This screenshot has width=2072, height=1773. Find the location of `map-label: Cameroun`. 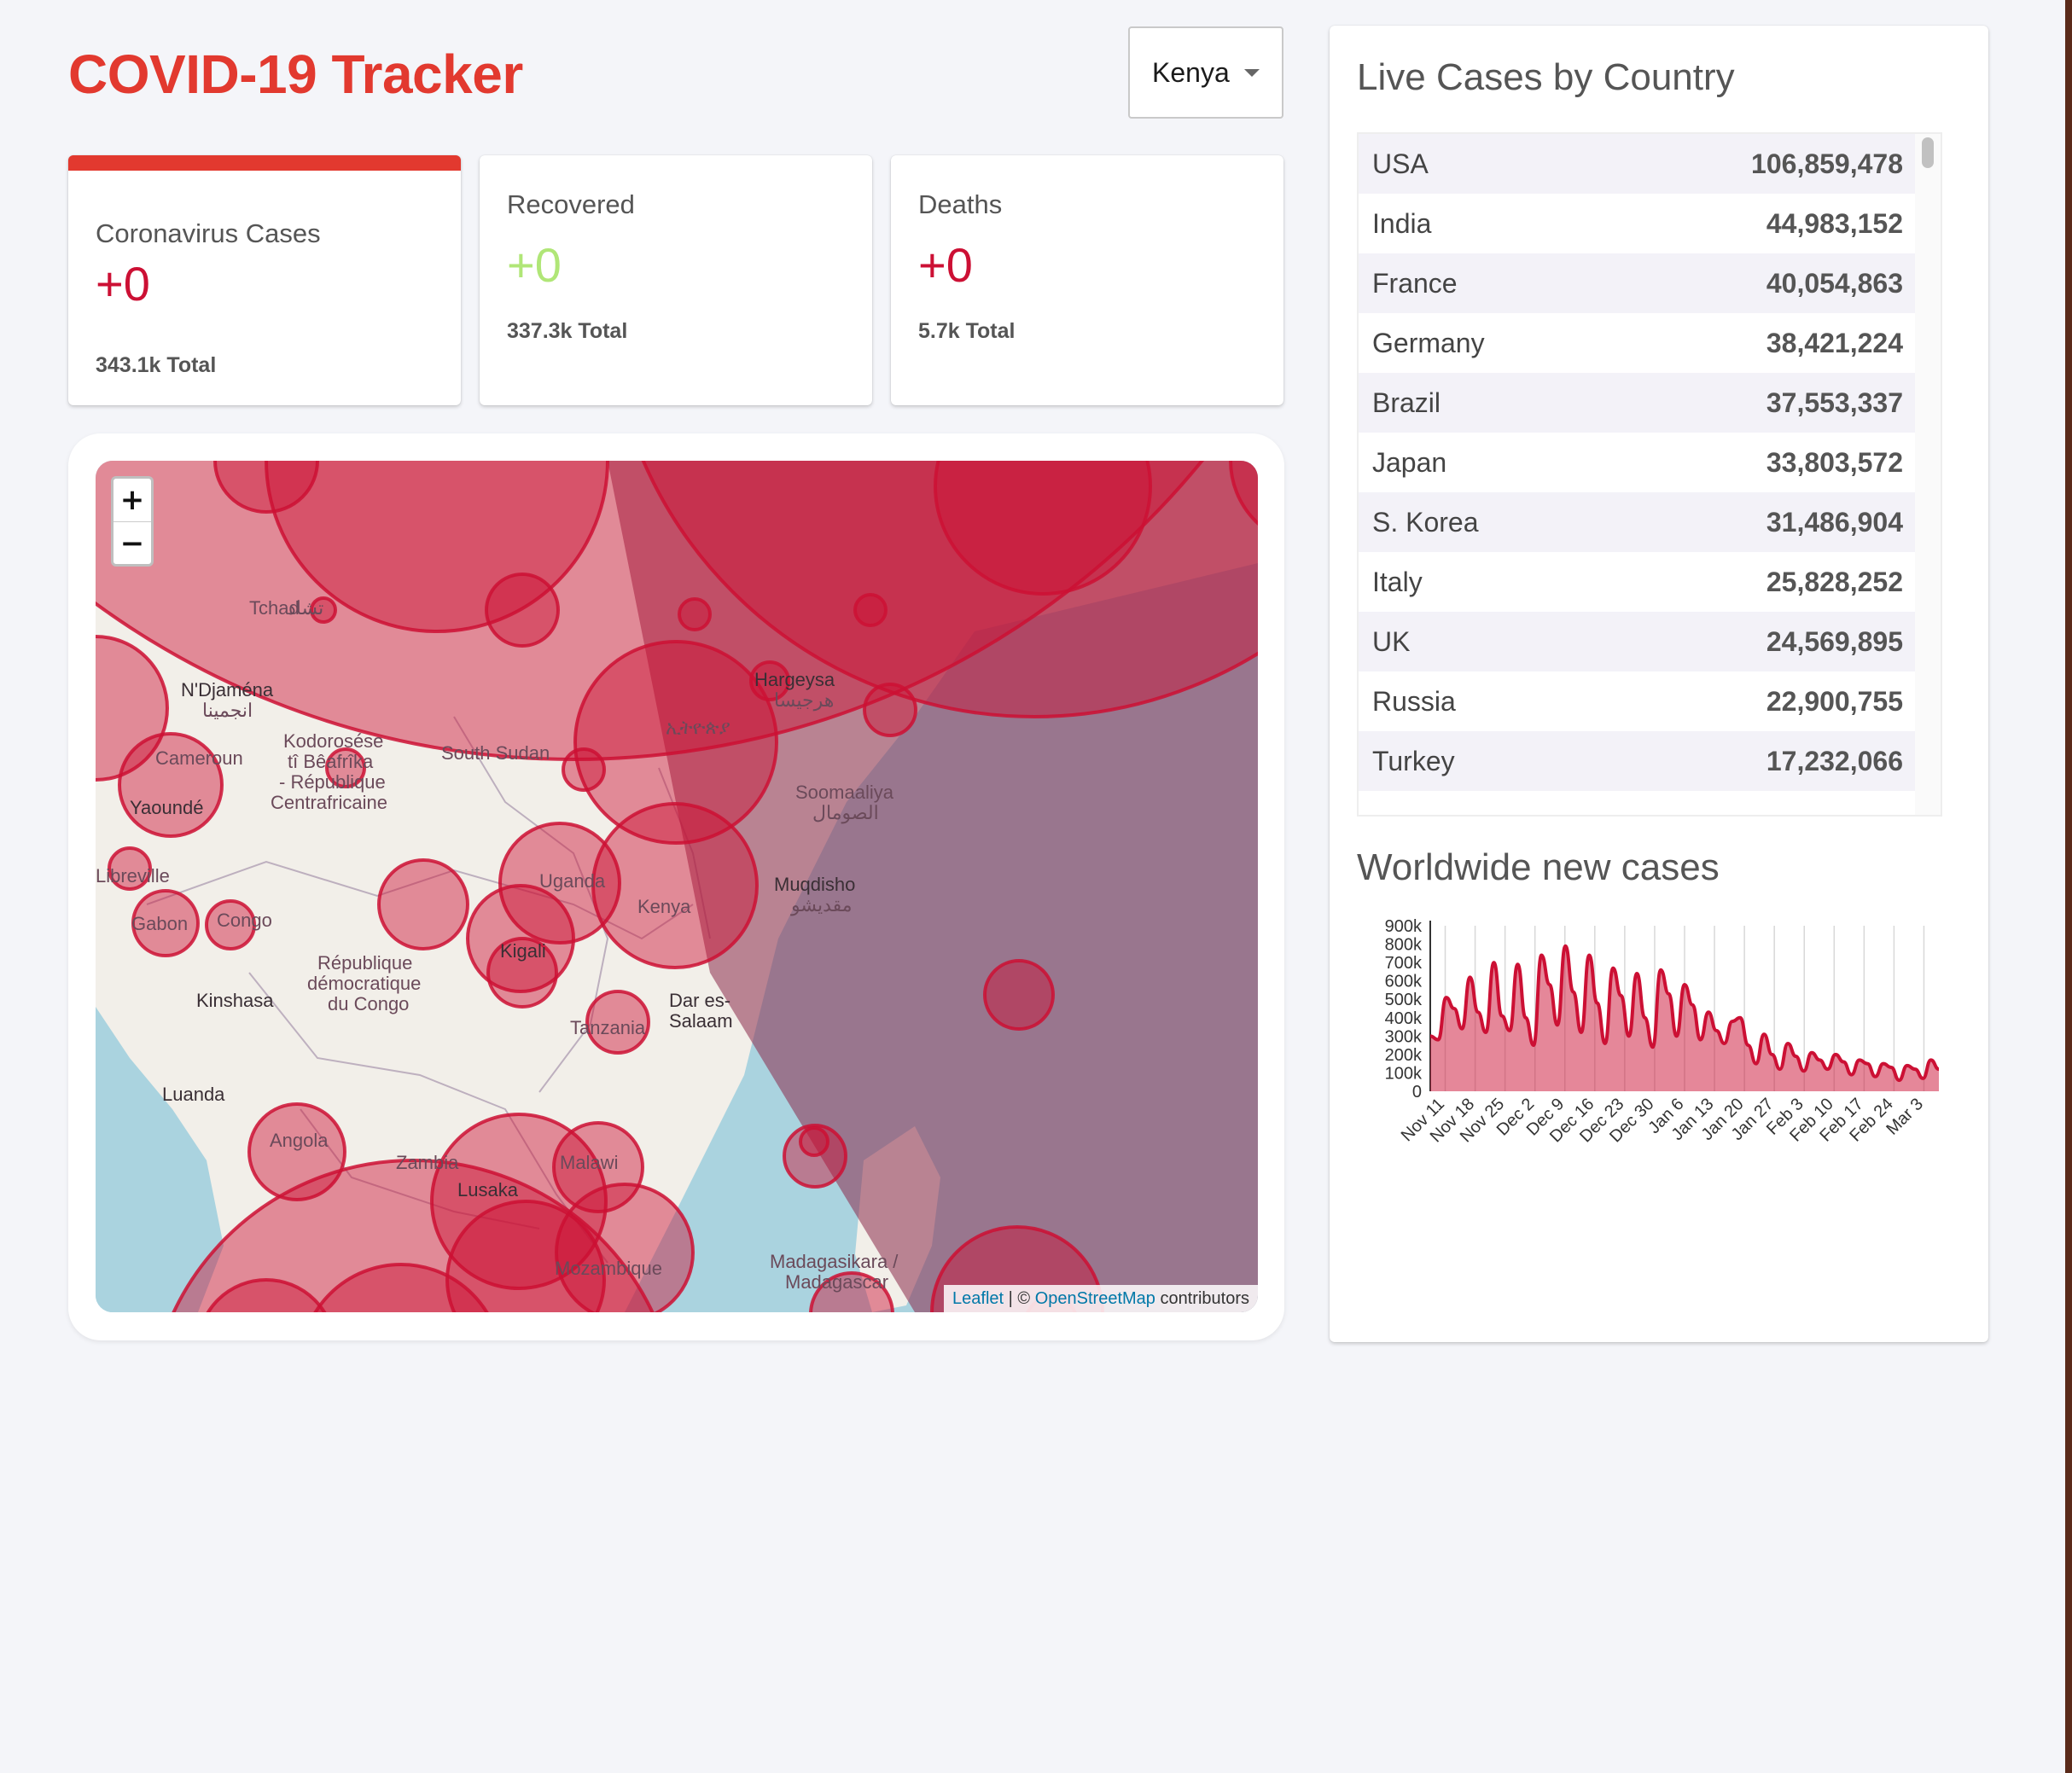

map-label: Cameroun is located at coordinates (199, 758).